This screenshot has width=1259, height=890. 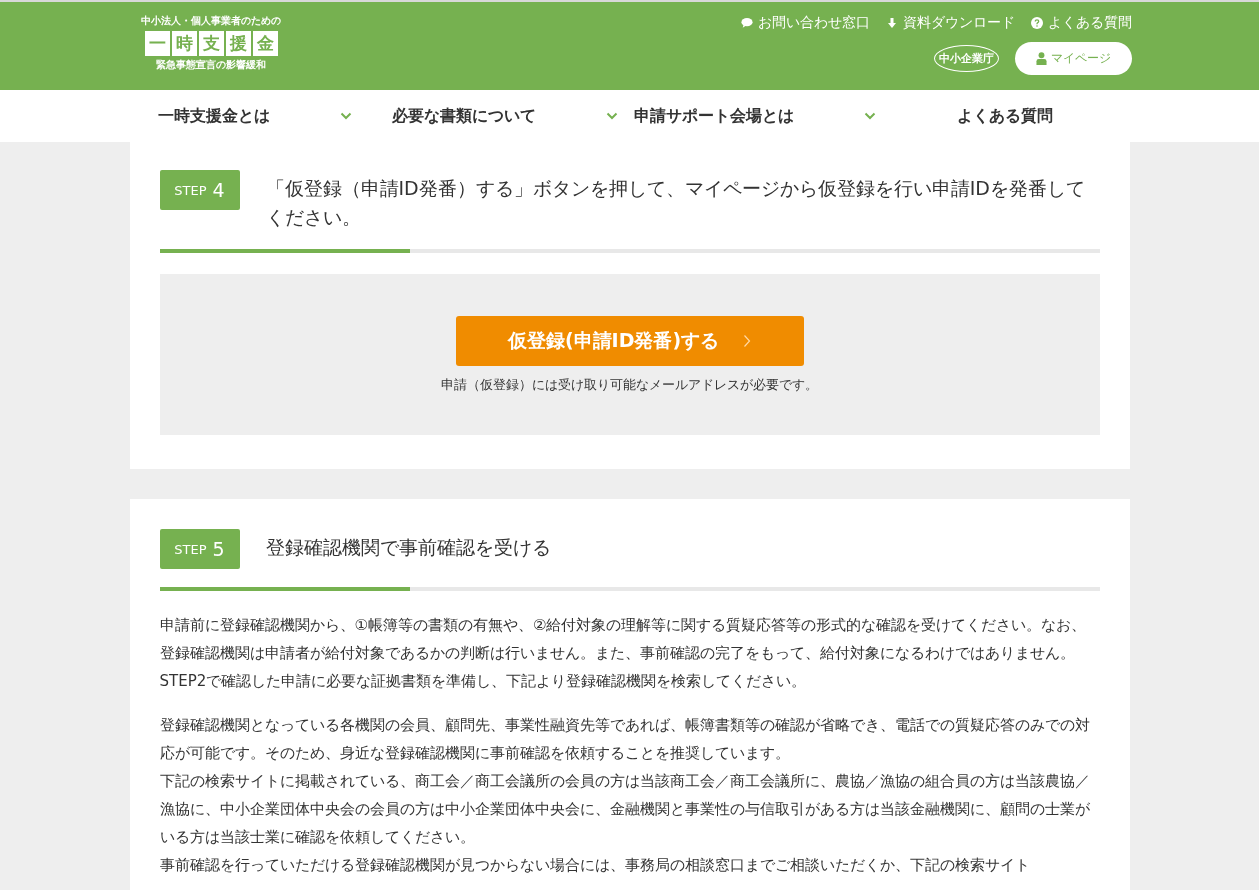 What do you see at coordinates (747, 23) in the screenshot?
I see `speech-bubble-icon` at bounding box center [747, 23].